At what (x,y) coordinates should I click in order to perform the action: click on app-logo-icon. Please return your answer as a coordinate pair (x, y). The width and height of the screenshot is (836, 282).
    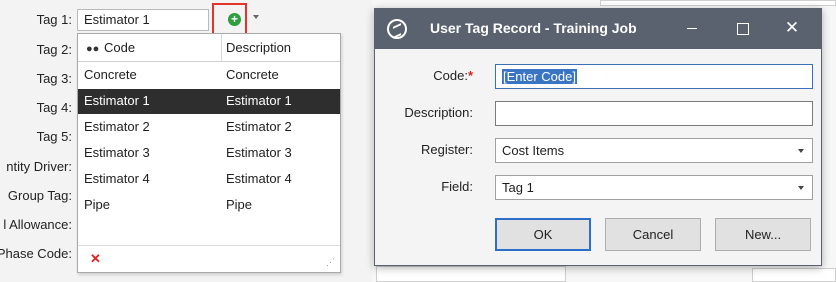
    Looking at the image, I should click on (397, 29).